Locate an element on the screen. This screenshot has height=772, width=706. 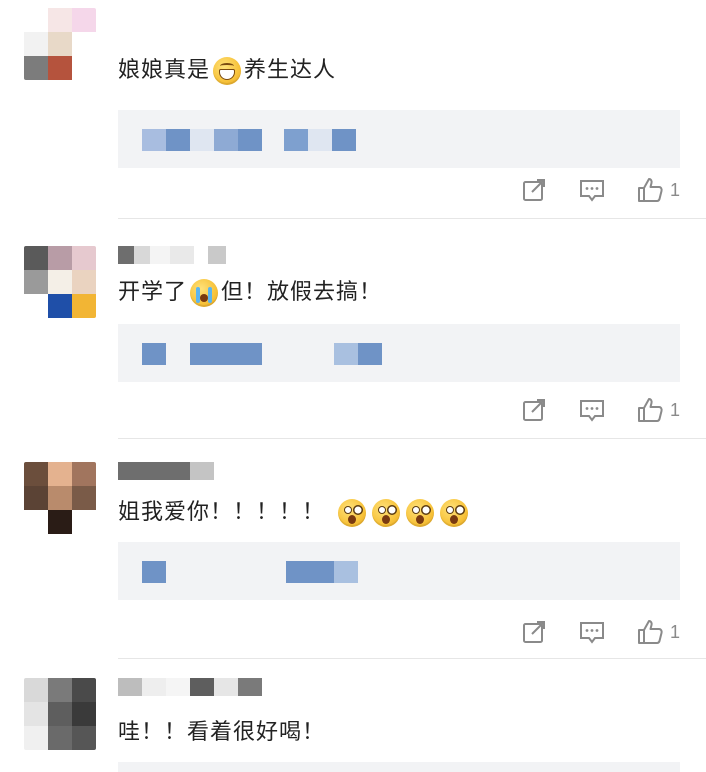
comment-text: 娘娘真是 养生达人 is located at coordinates (227, 71).